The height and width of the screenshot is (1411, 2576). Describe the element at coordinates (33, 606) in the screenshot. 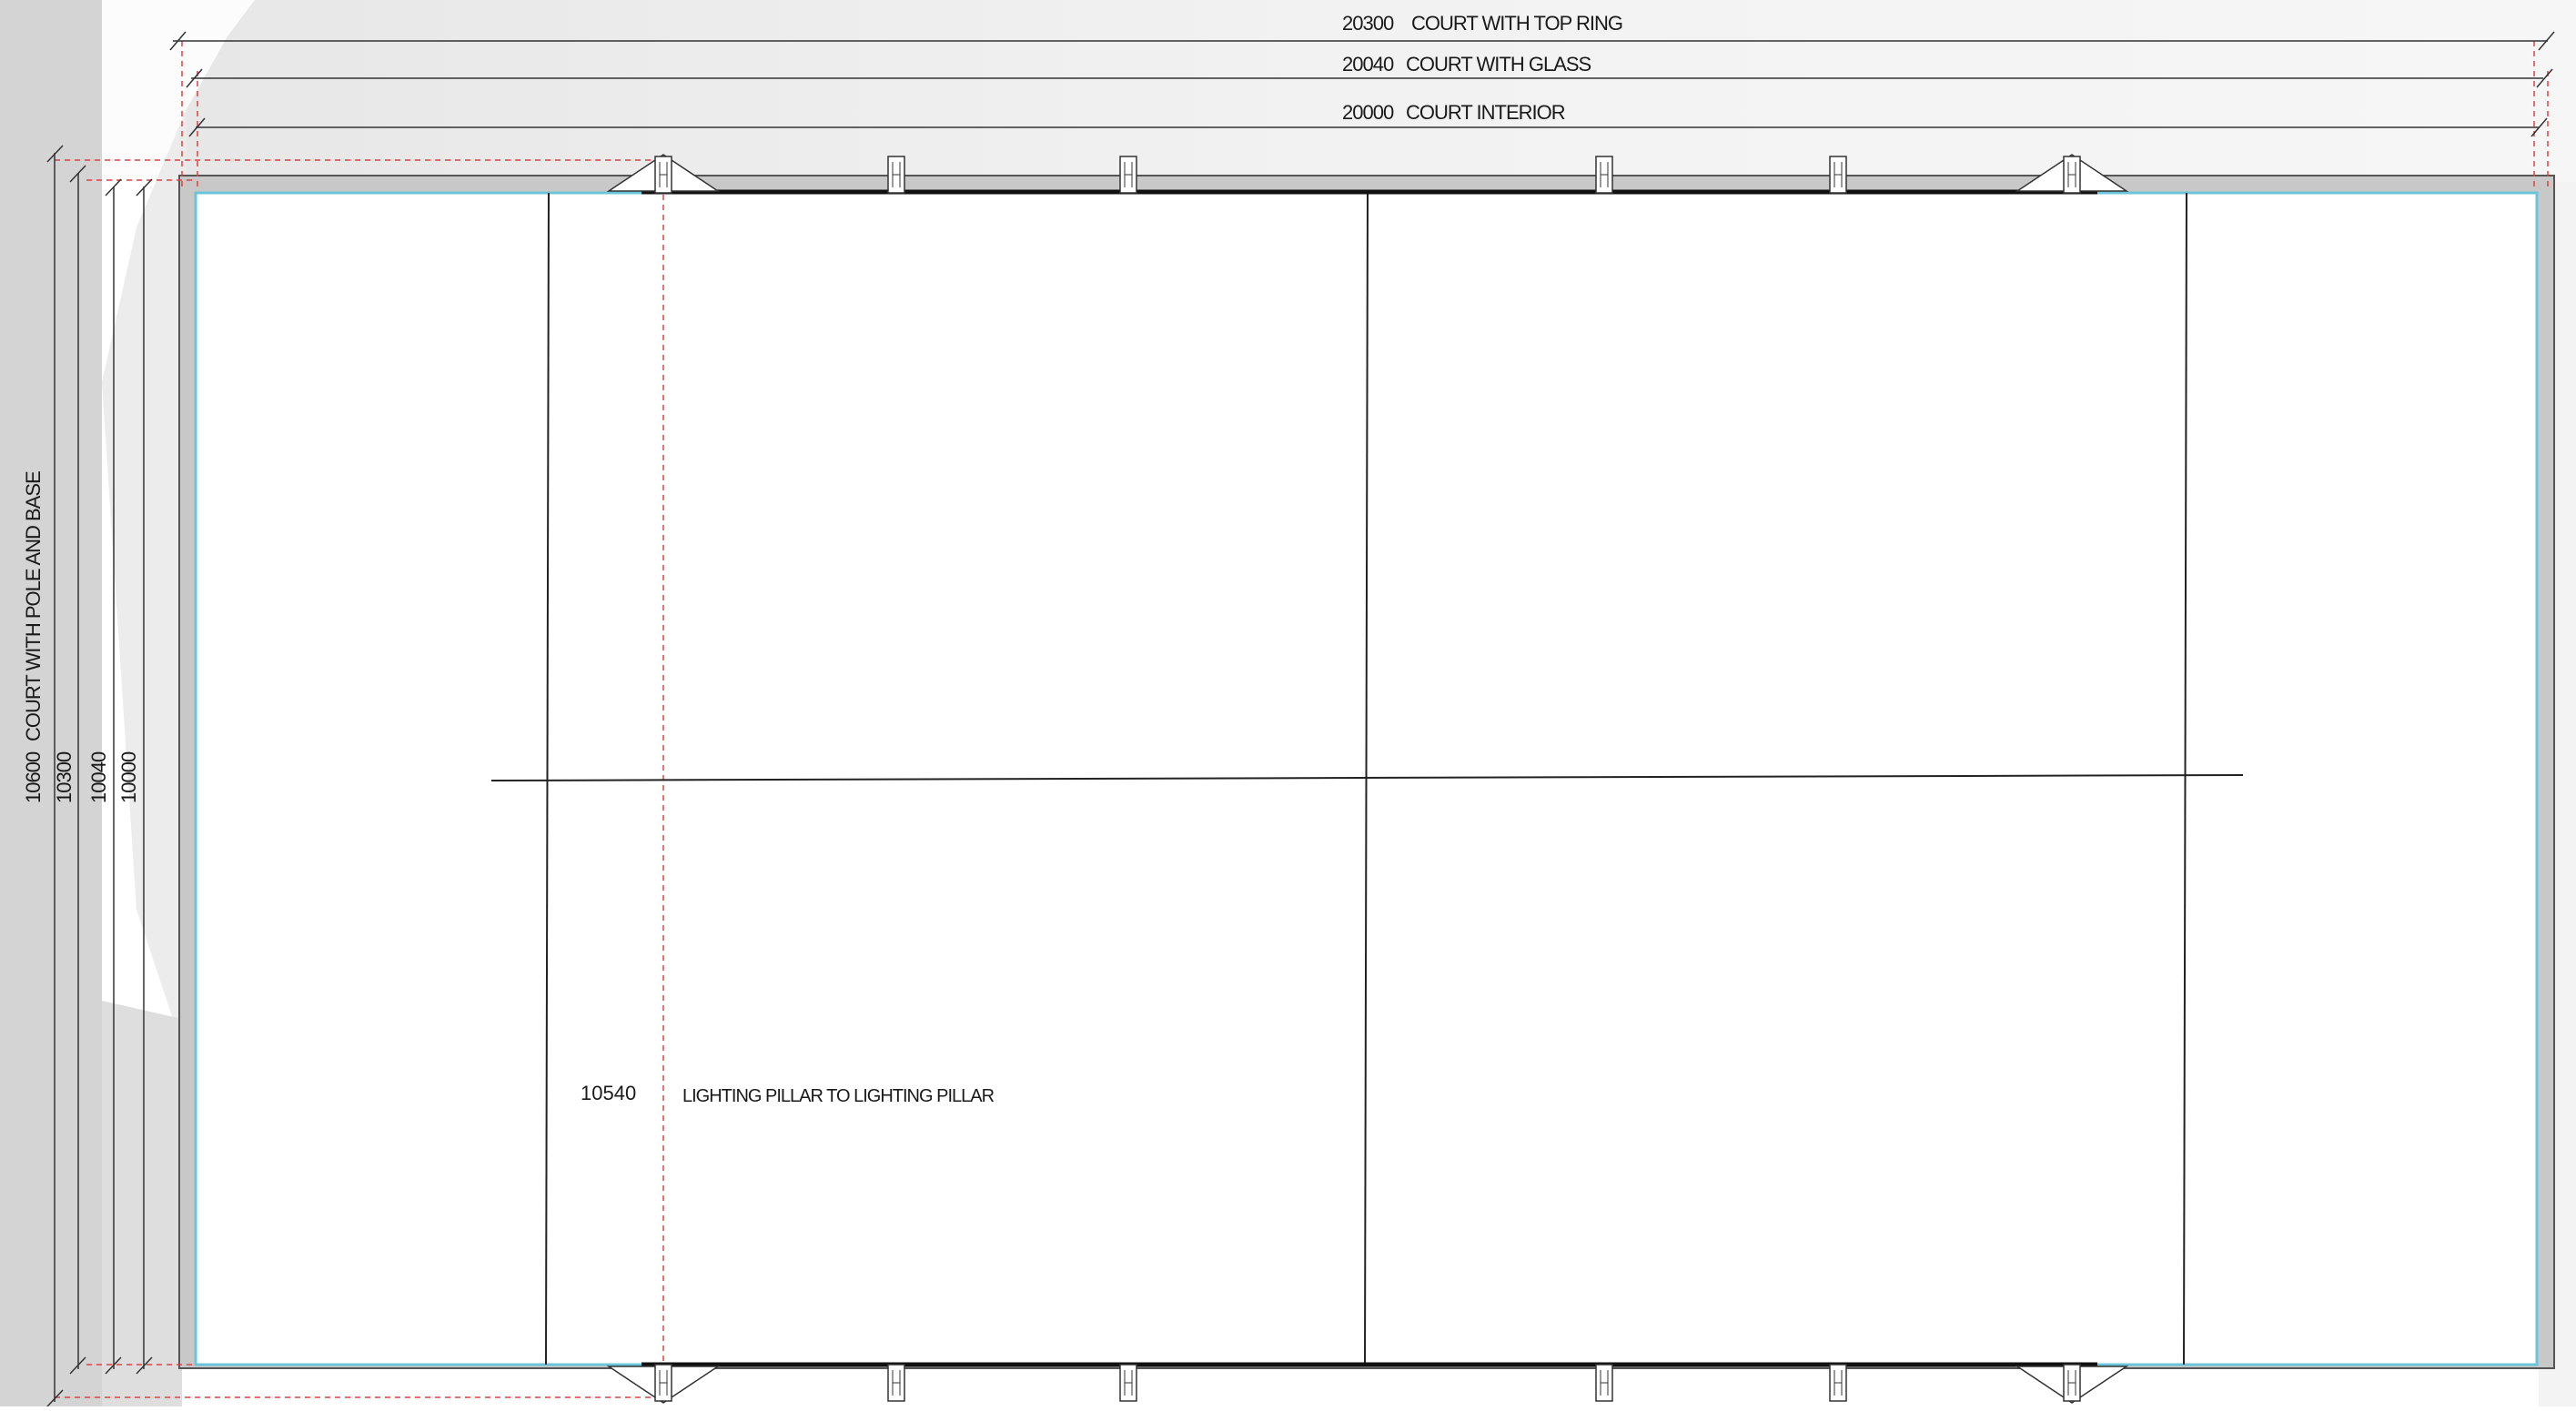

I see `dim-10600-label: COURT WITH POLE AND BASE` at that location.